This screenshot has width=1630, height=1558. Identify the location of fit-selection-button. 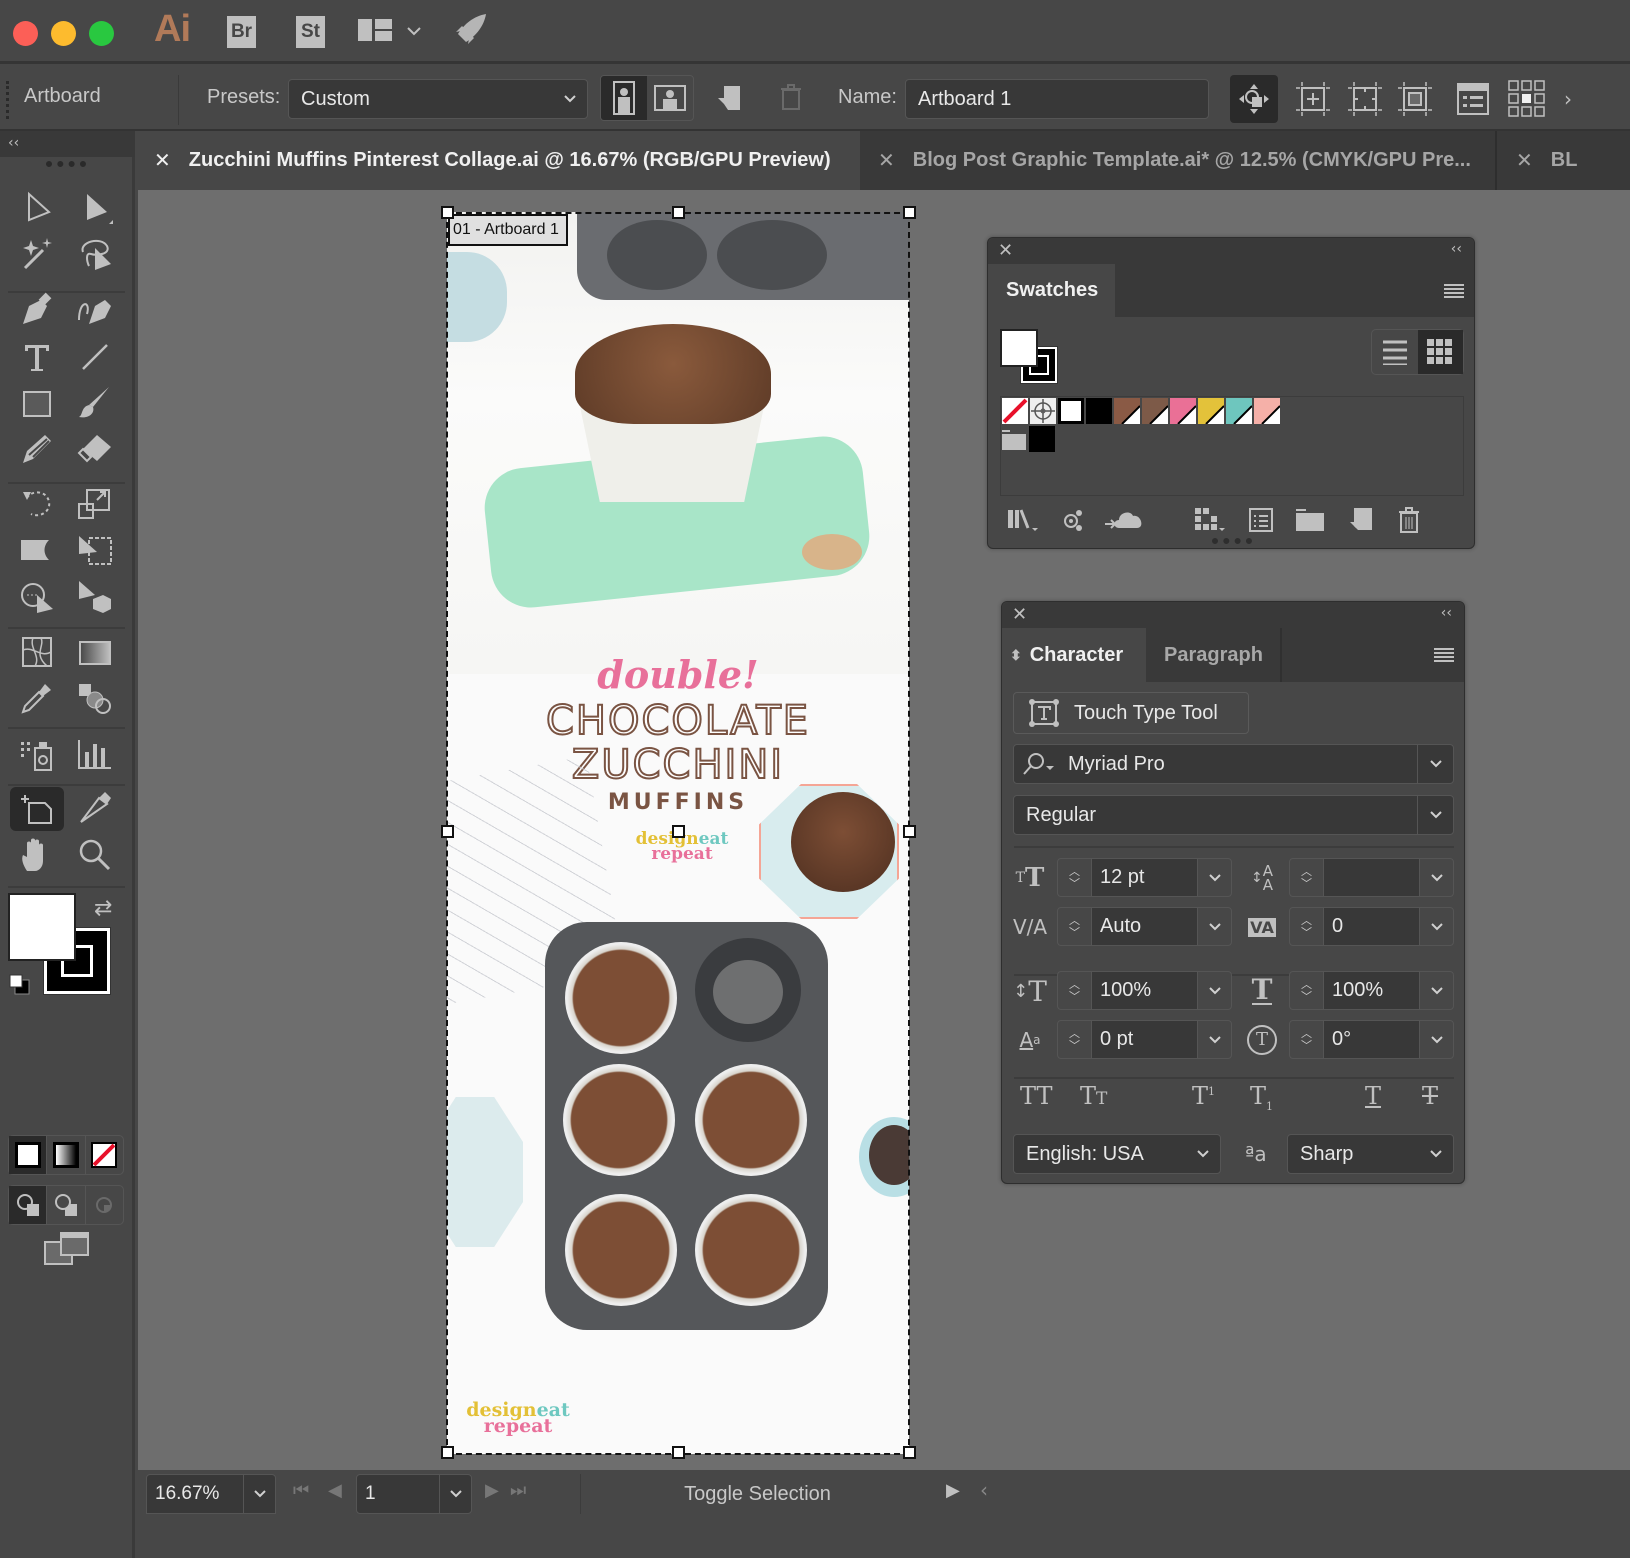
(1415, 99).